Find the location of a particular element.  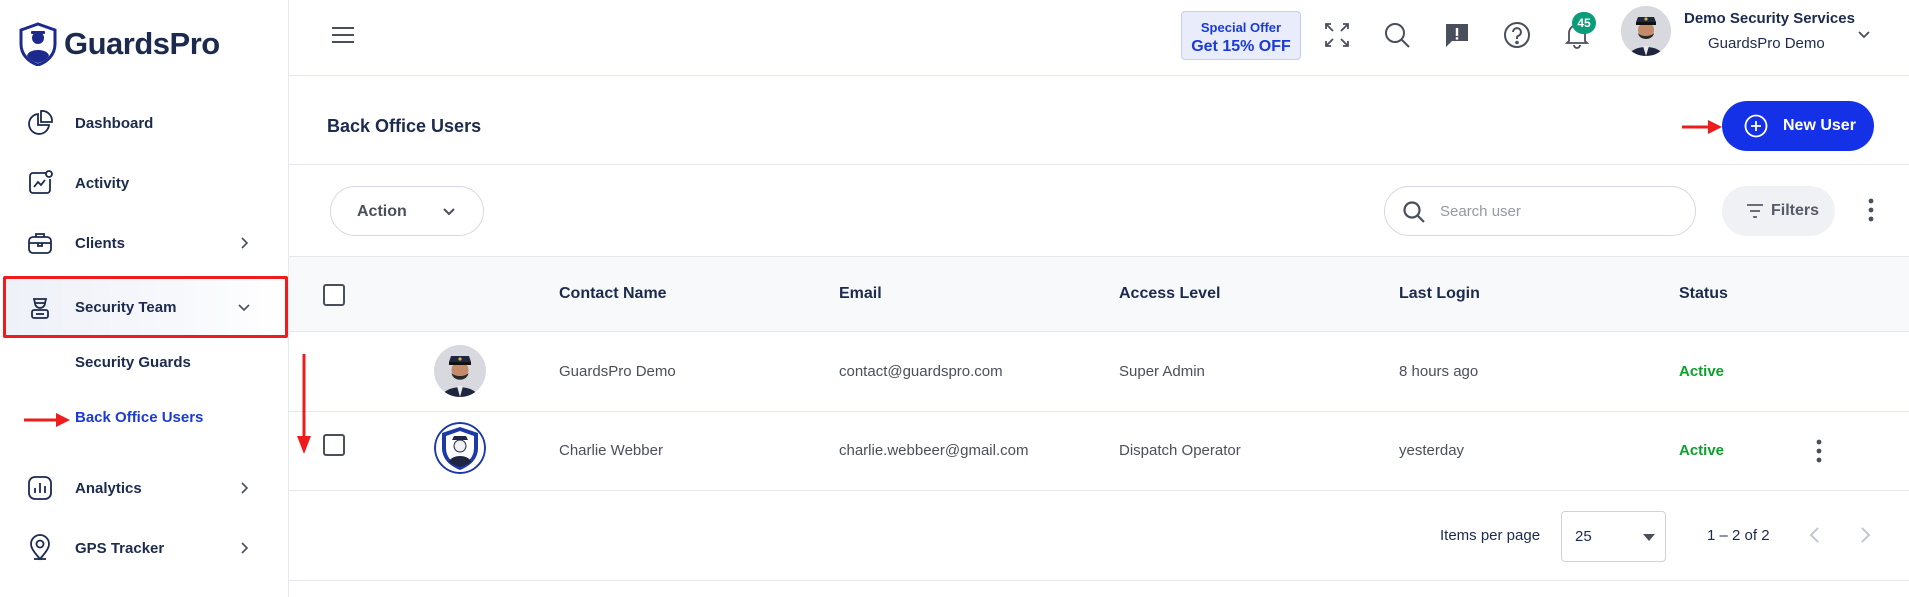

filters-button: Filters is located at coordinates (1778, 211).